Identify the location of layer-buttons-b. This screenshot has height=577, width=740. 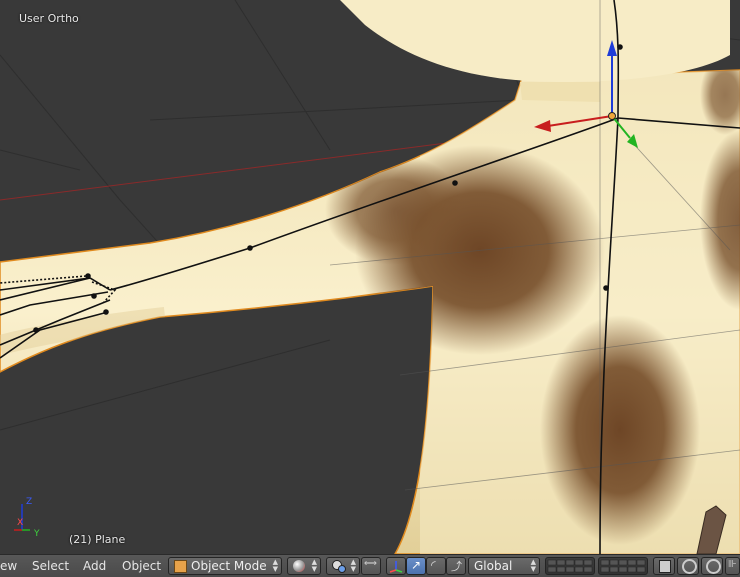
(623, 566).